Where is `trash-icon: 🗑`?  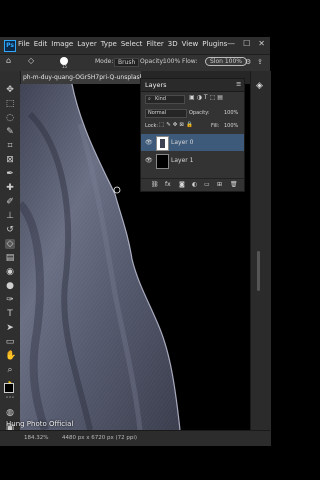 trash-icon: 🗑 is located at coordinates (234, 184).